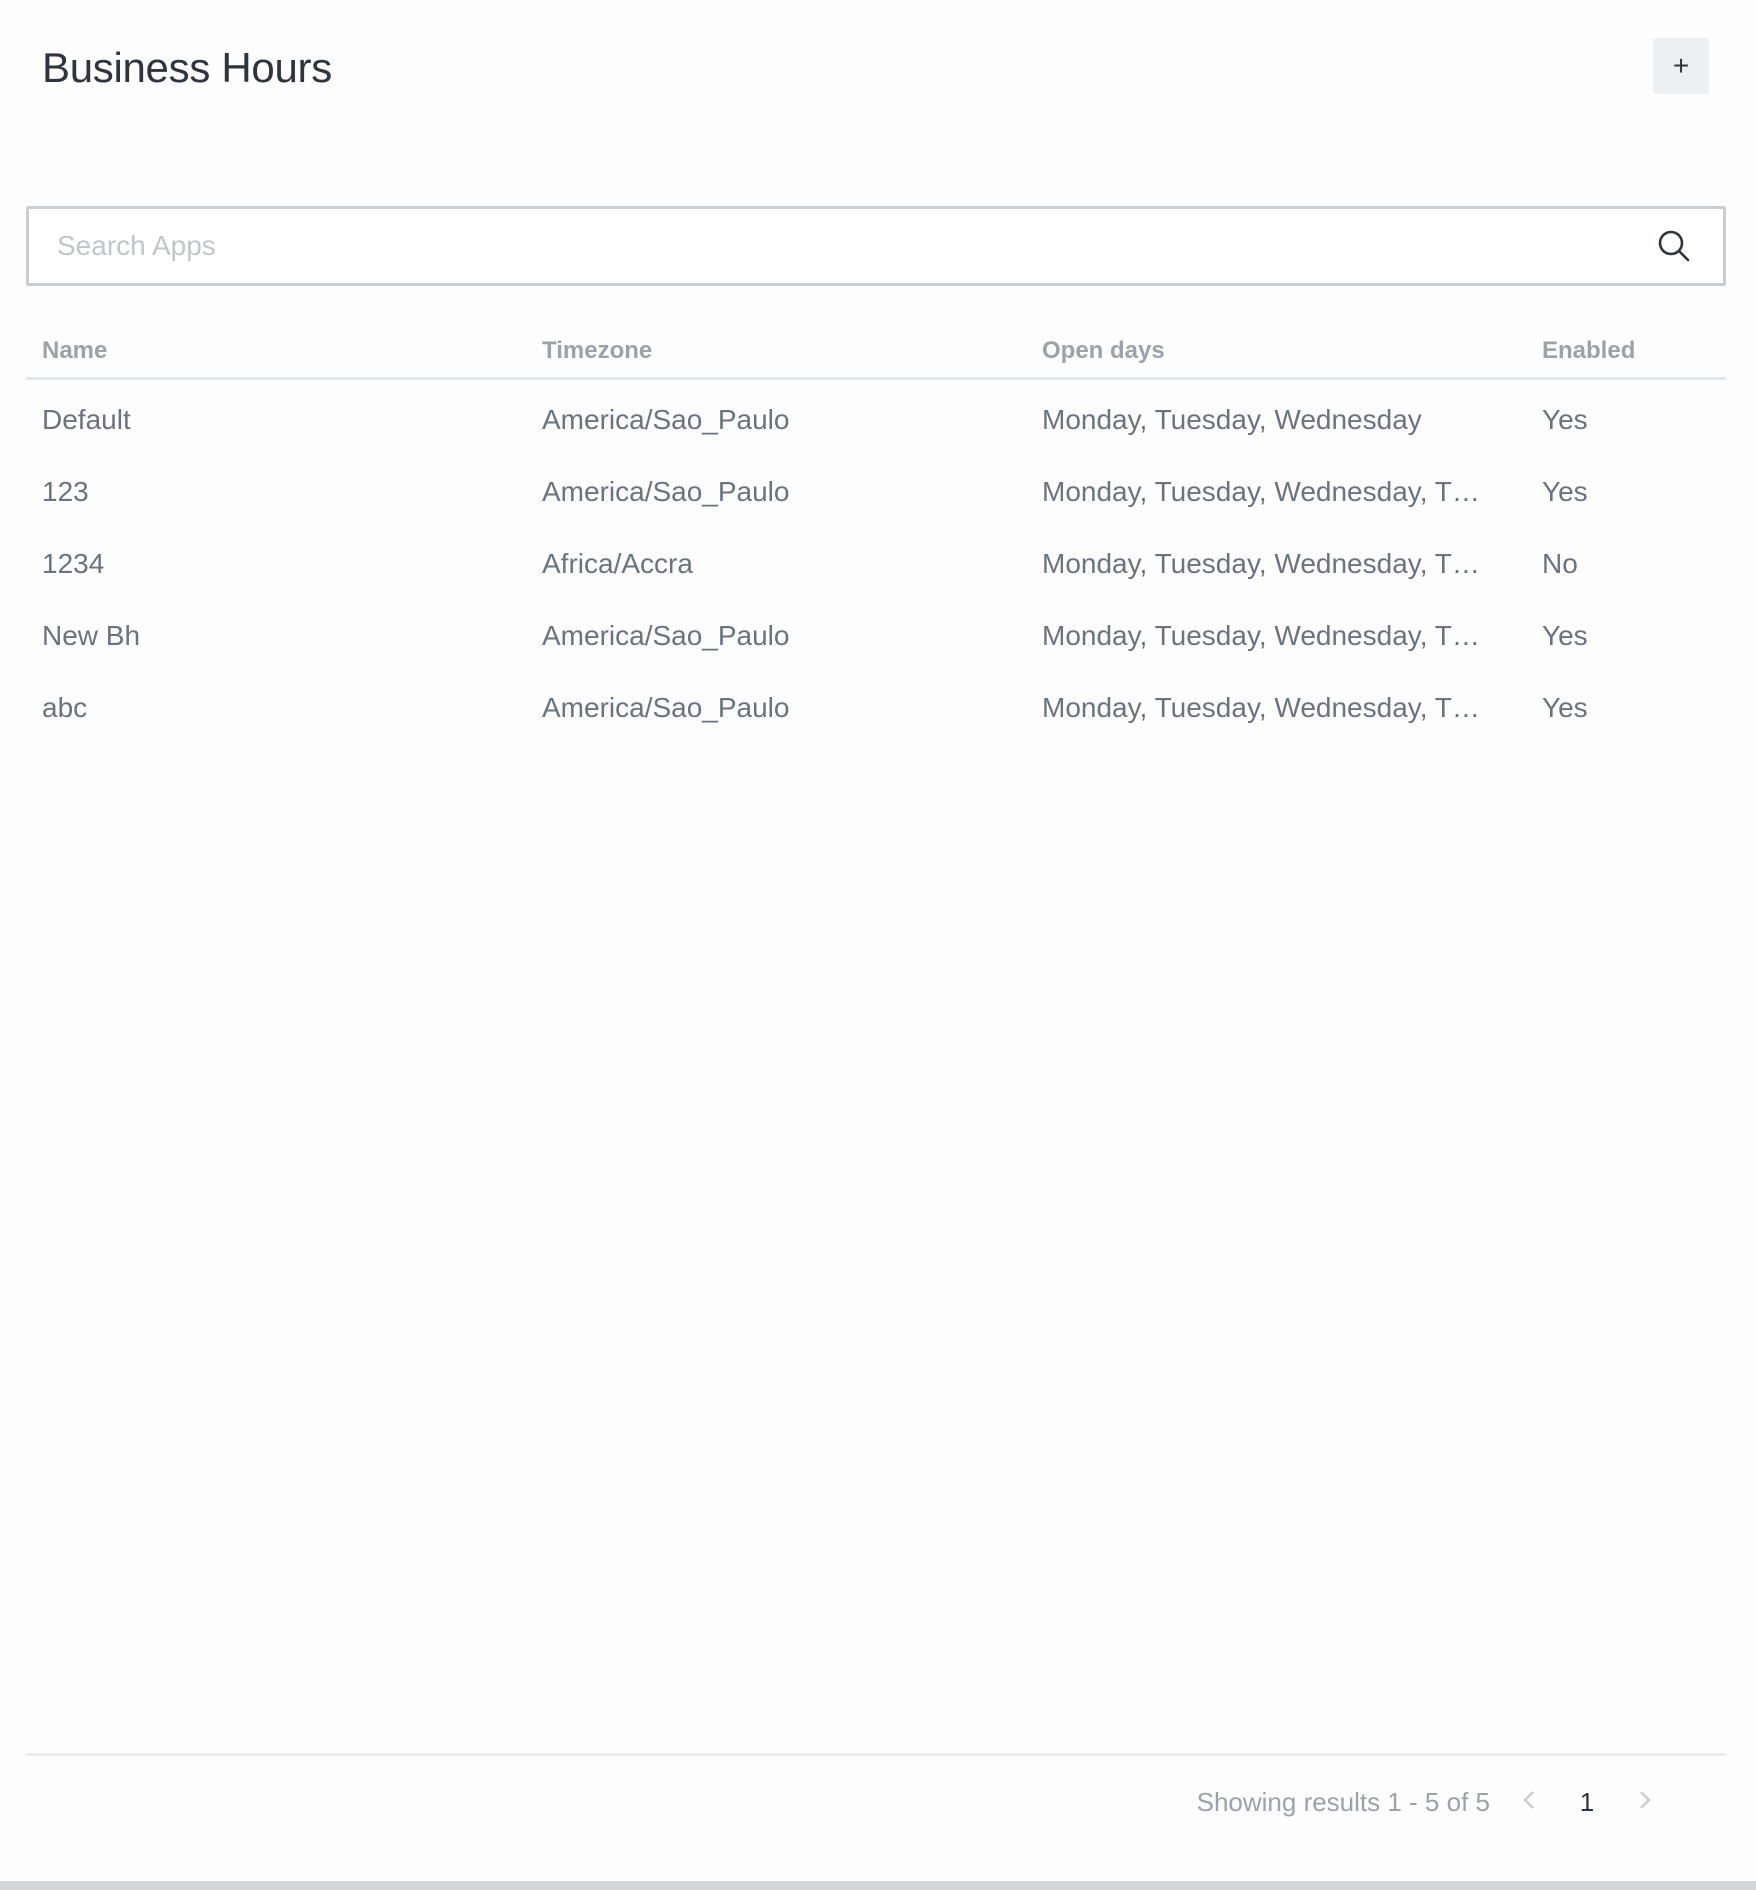 The height and width of the screenshot is (1890, 1756). What do you see at coordinates (842, 246) in the screenshot?
I see `search-input` at bounding box center [842, 246].